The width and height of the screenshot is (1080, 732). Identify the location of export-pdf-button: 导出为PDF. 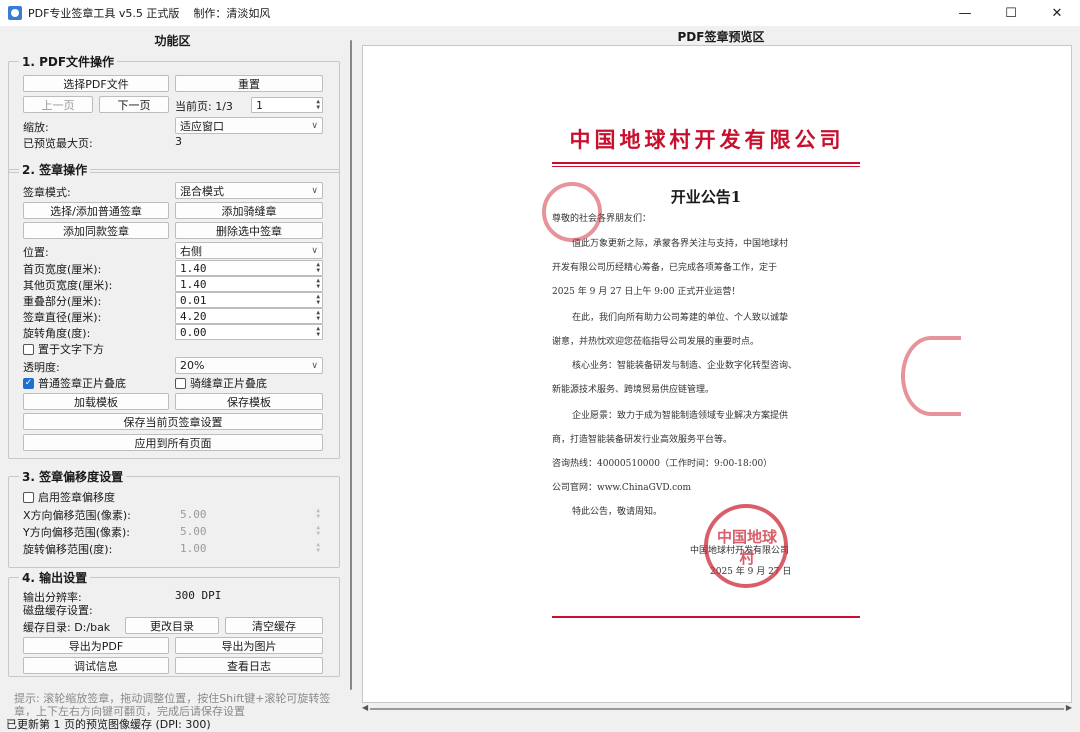
(96, 645).